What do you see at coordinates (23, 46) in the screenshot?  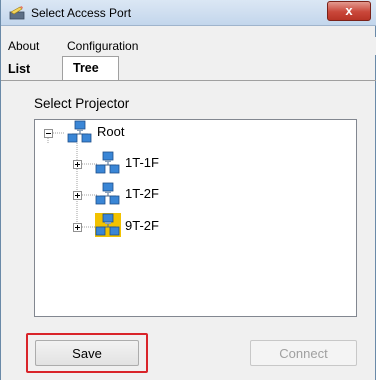 I see `menu-about: About` at bounding box center [23, 46].